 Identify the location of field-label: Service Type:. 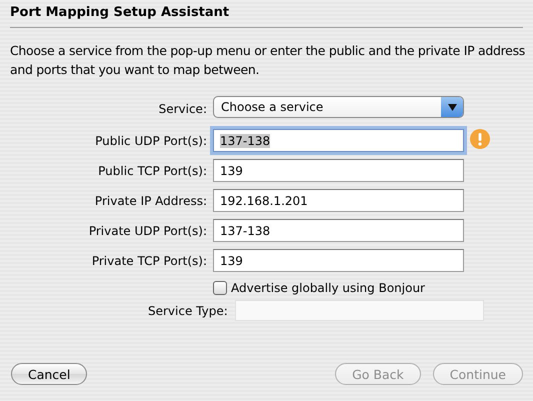
(188, 311).